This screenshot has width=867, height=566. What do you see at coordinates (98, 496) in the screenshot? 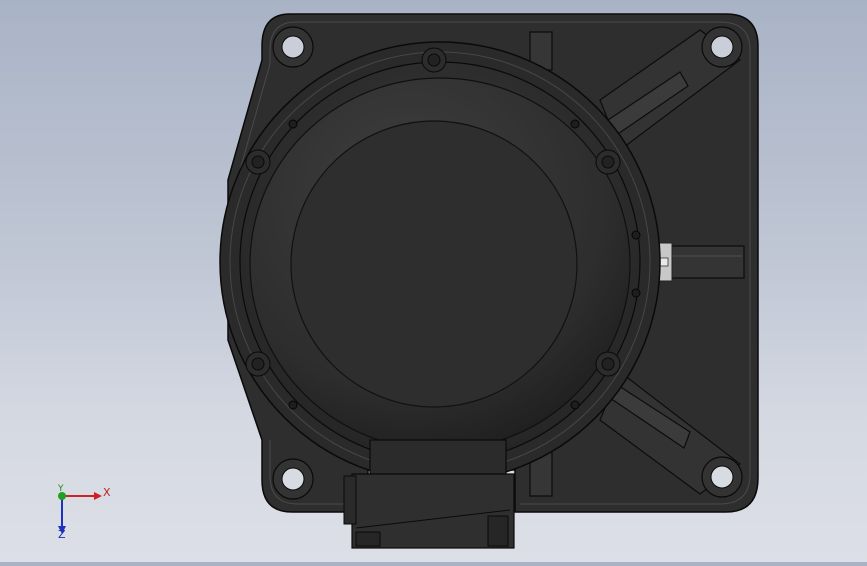
I see `triad-x-arrow` at bounding box center [98, 496].